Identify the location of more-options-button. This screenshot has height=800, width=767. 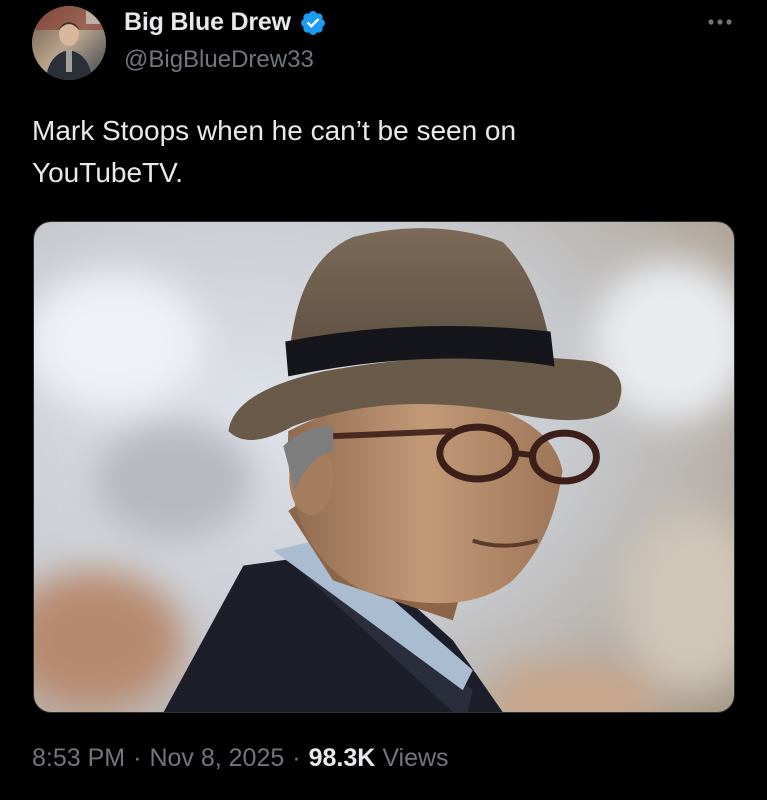
(720, 22).